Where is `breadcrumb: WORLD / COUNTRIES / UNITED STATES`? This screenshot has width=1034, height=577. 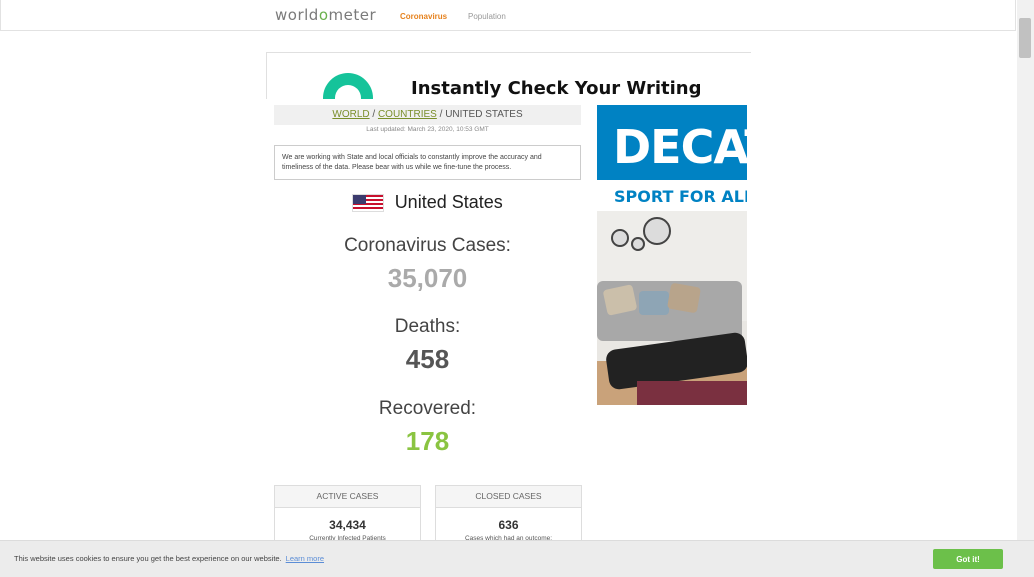
breadcrumb: WORLD / COUNTRIES / UNITED STATES is located at coordinates (427, 115).